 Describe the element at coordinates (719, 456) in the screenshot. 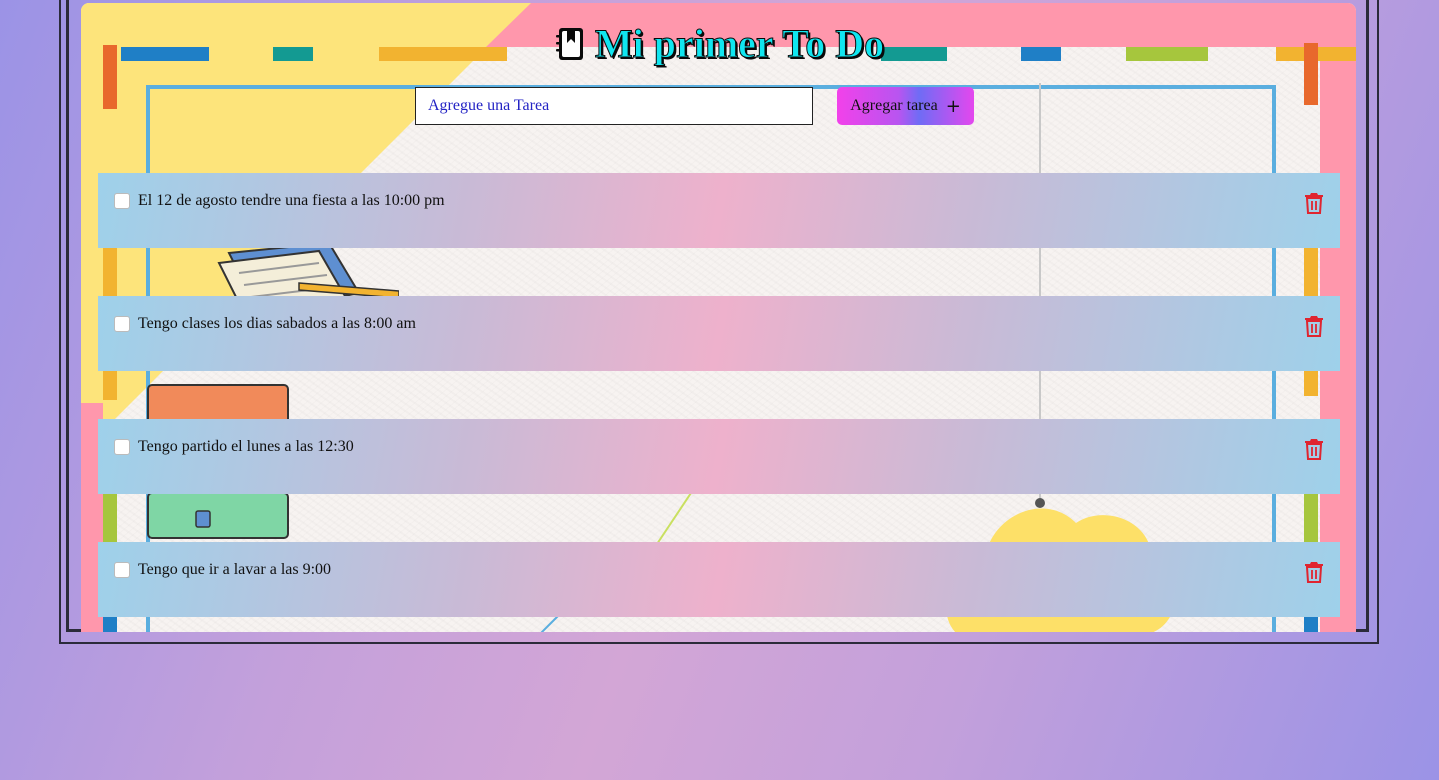

I see `task-item: Tengo partido el lunes a las 12:30` at that location.